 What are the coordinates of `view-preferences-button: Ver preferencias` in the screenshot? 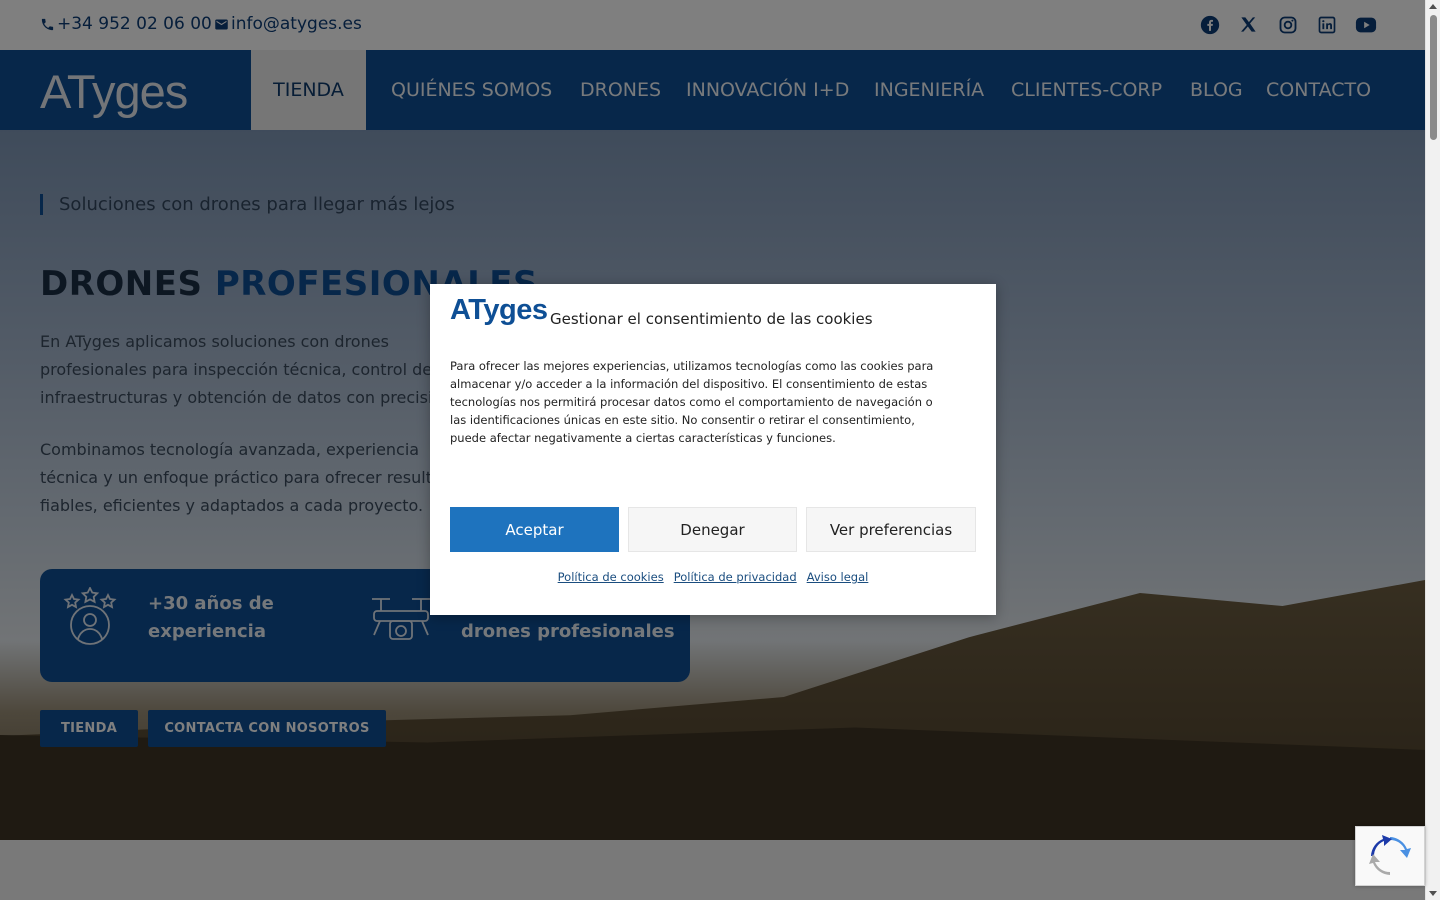 It's located at (891, 529).